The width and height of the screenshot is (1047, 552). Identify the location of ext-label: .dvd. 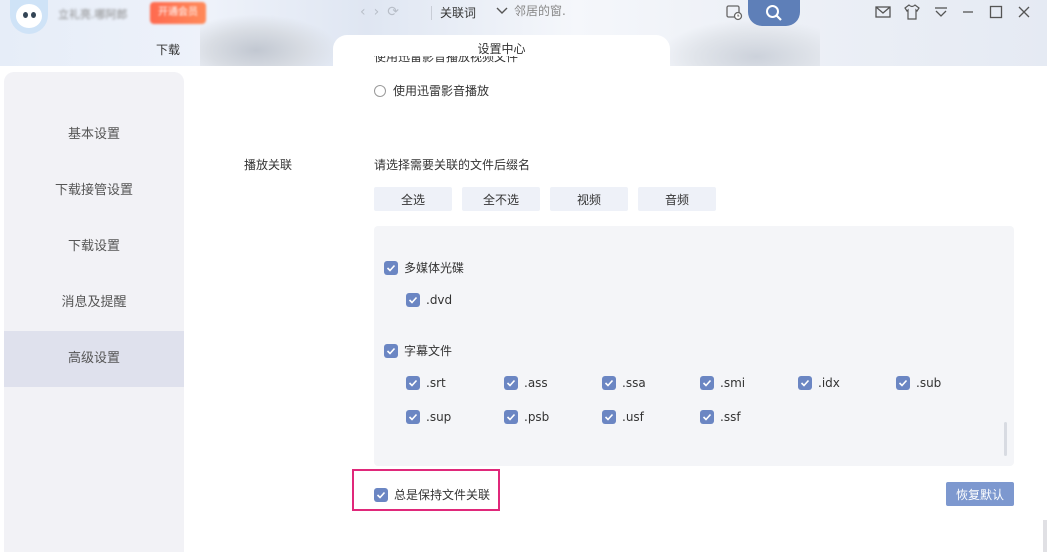
(439, 300).